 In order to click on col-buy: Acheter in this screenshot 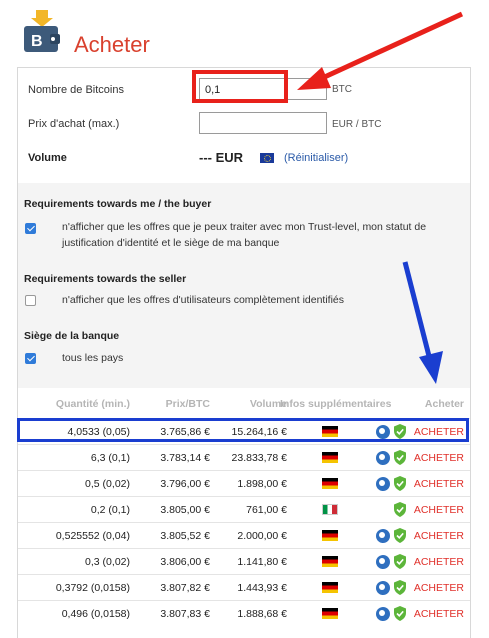, I will do `click(444, 404)`.